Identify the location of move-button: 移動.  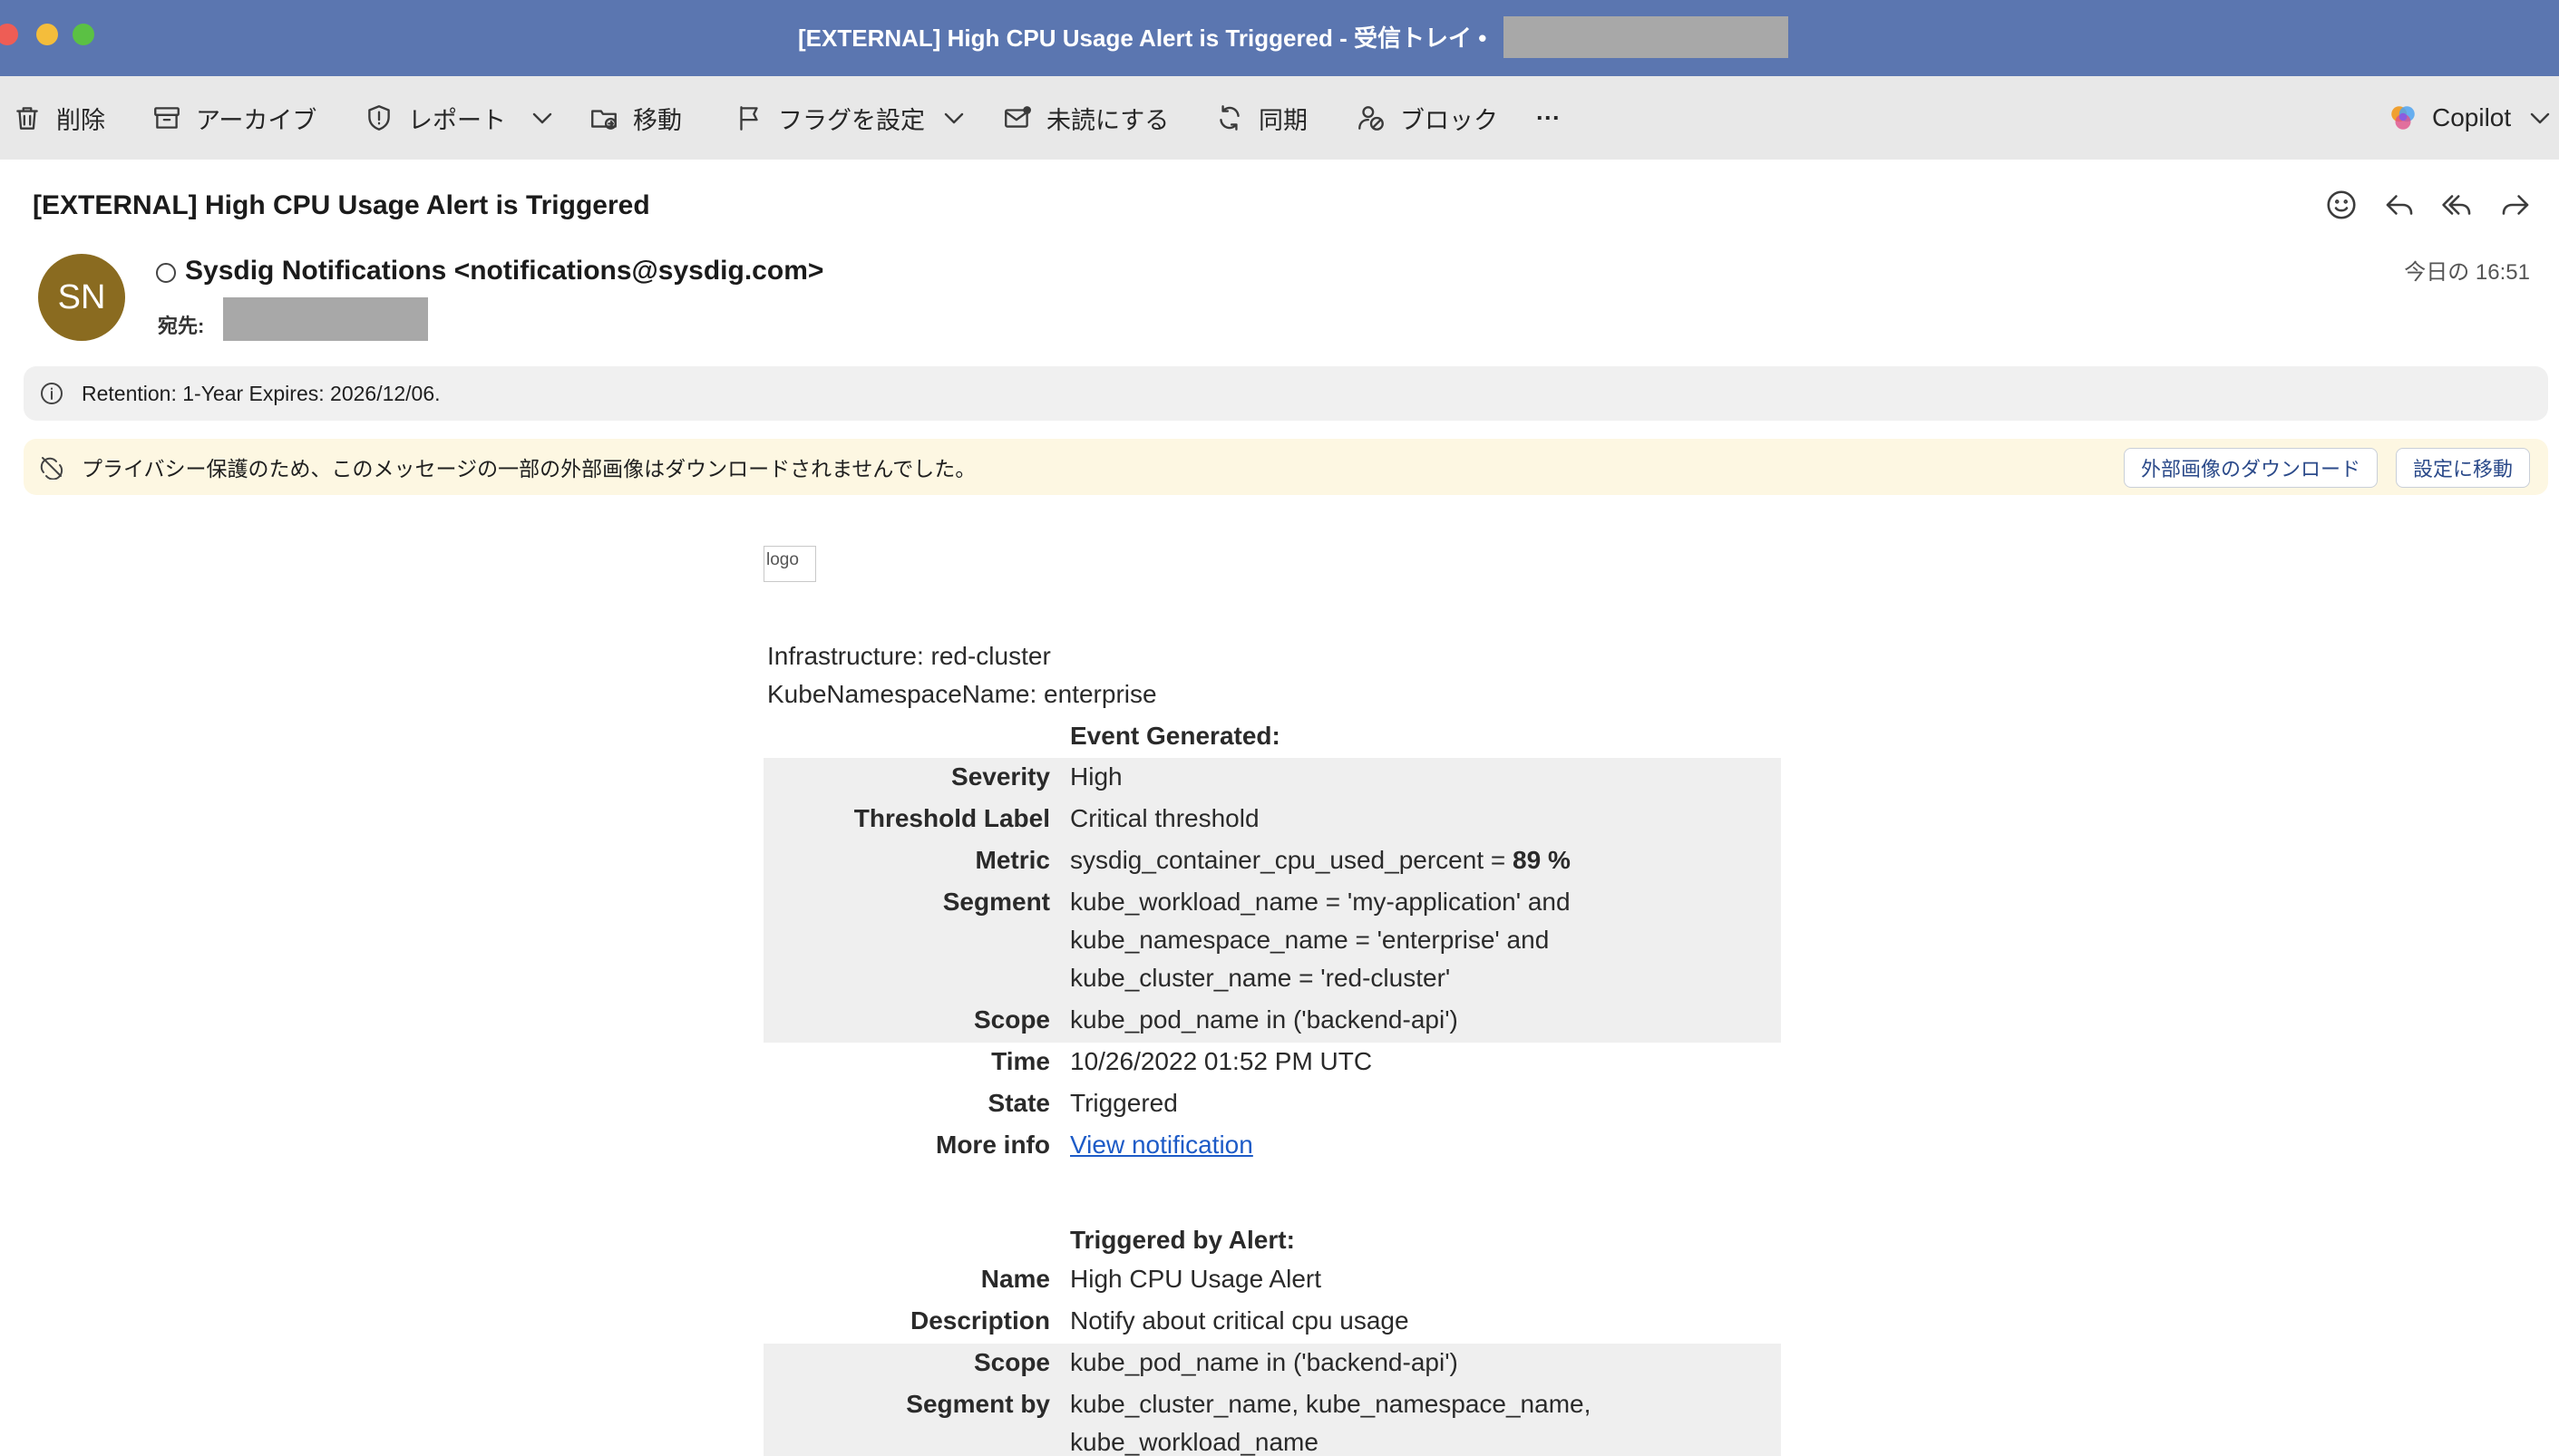
(635, 118).